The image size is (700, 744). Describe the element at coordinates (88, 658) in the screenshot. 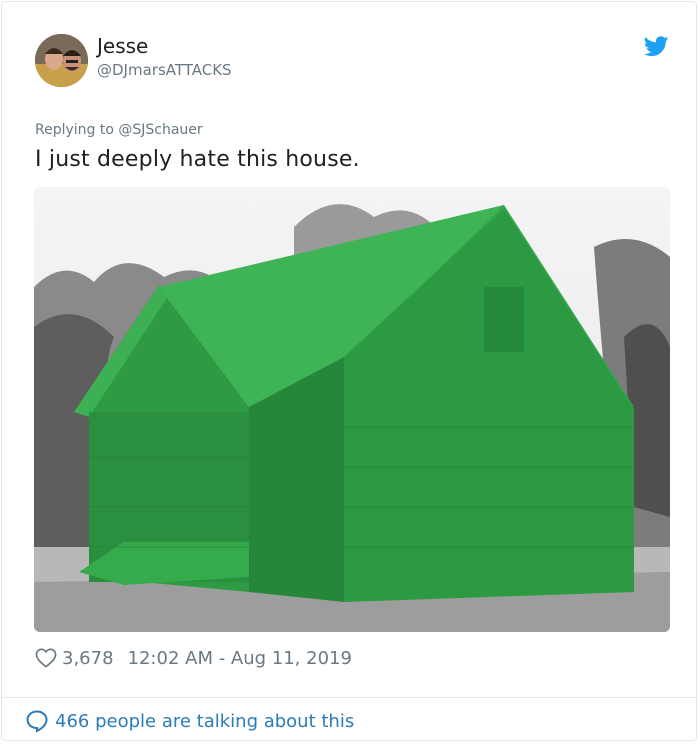

I see `like-count: 3,678` at that location.